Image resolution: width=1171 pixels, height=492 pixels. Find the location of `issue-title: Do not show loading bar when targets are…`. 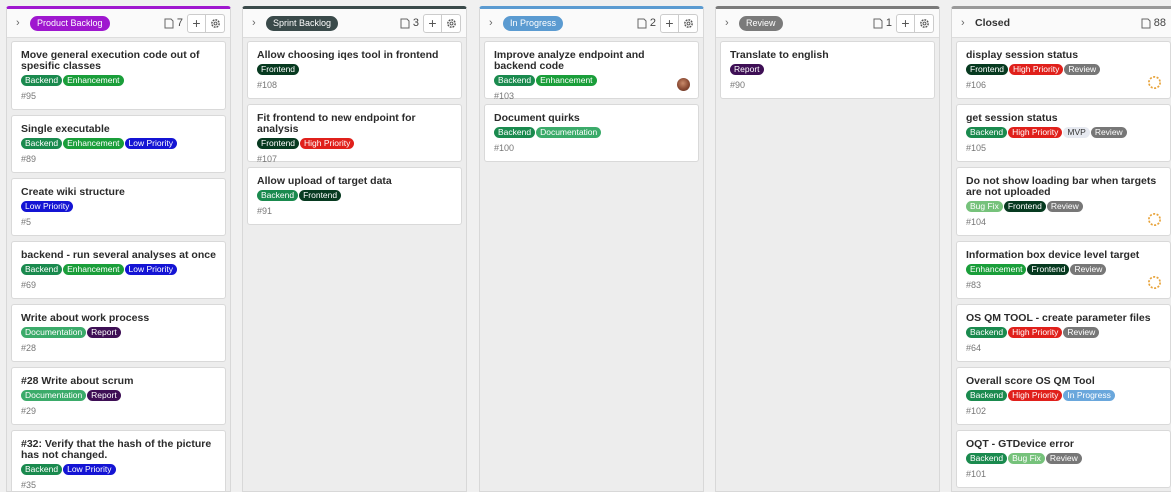

issue-title: Do not show loading bar when targets are… is located at coordinates (1063, 187).